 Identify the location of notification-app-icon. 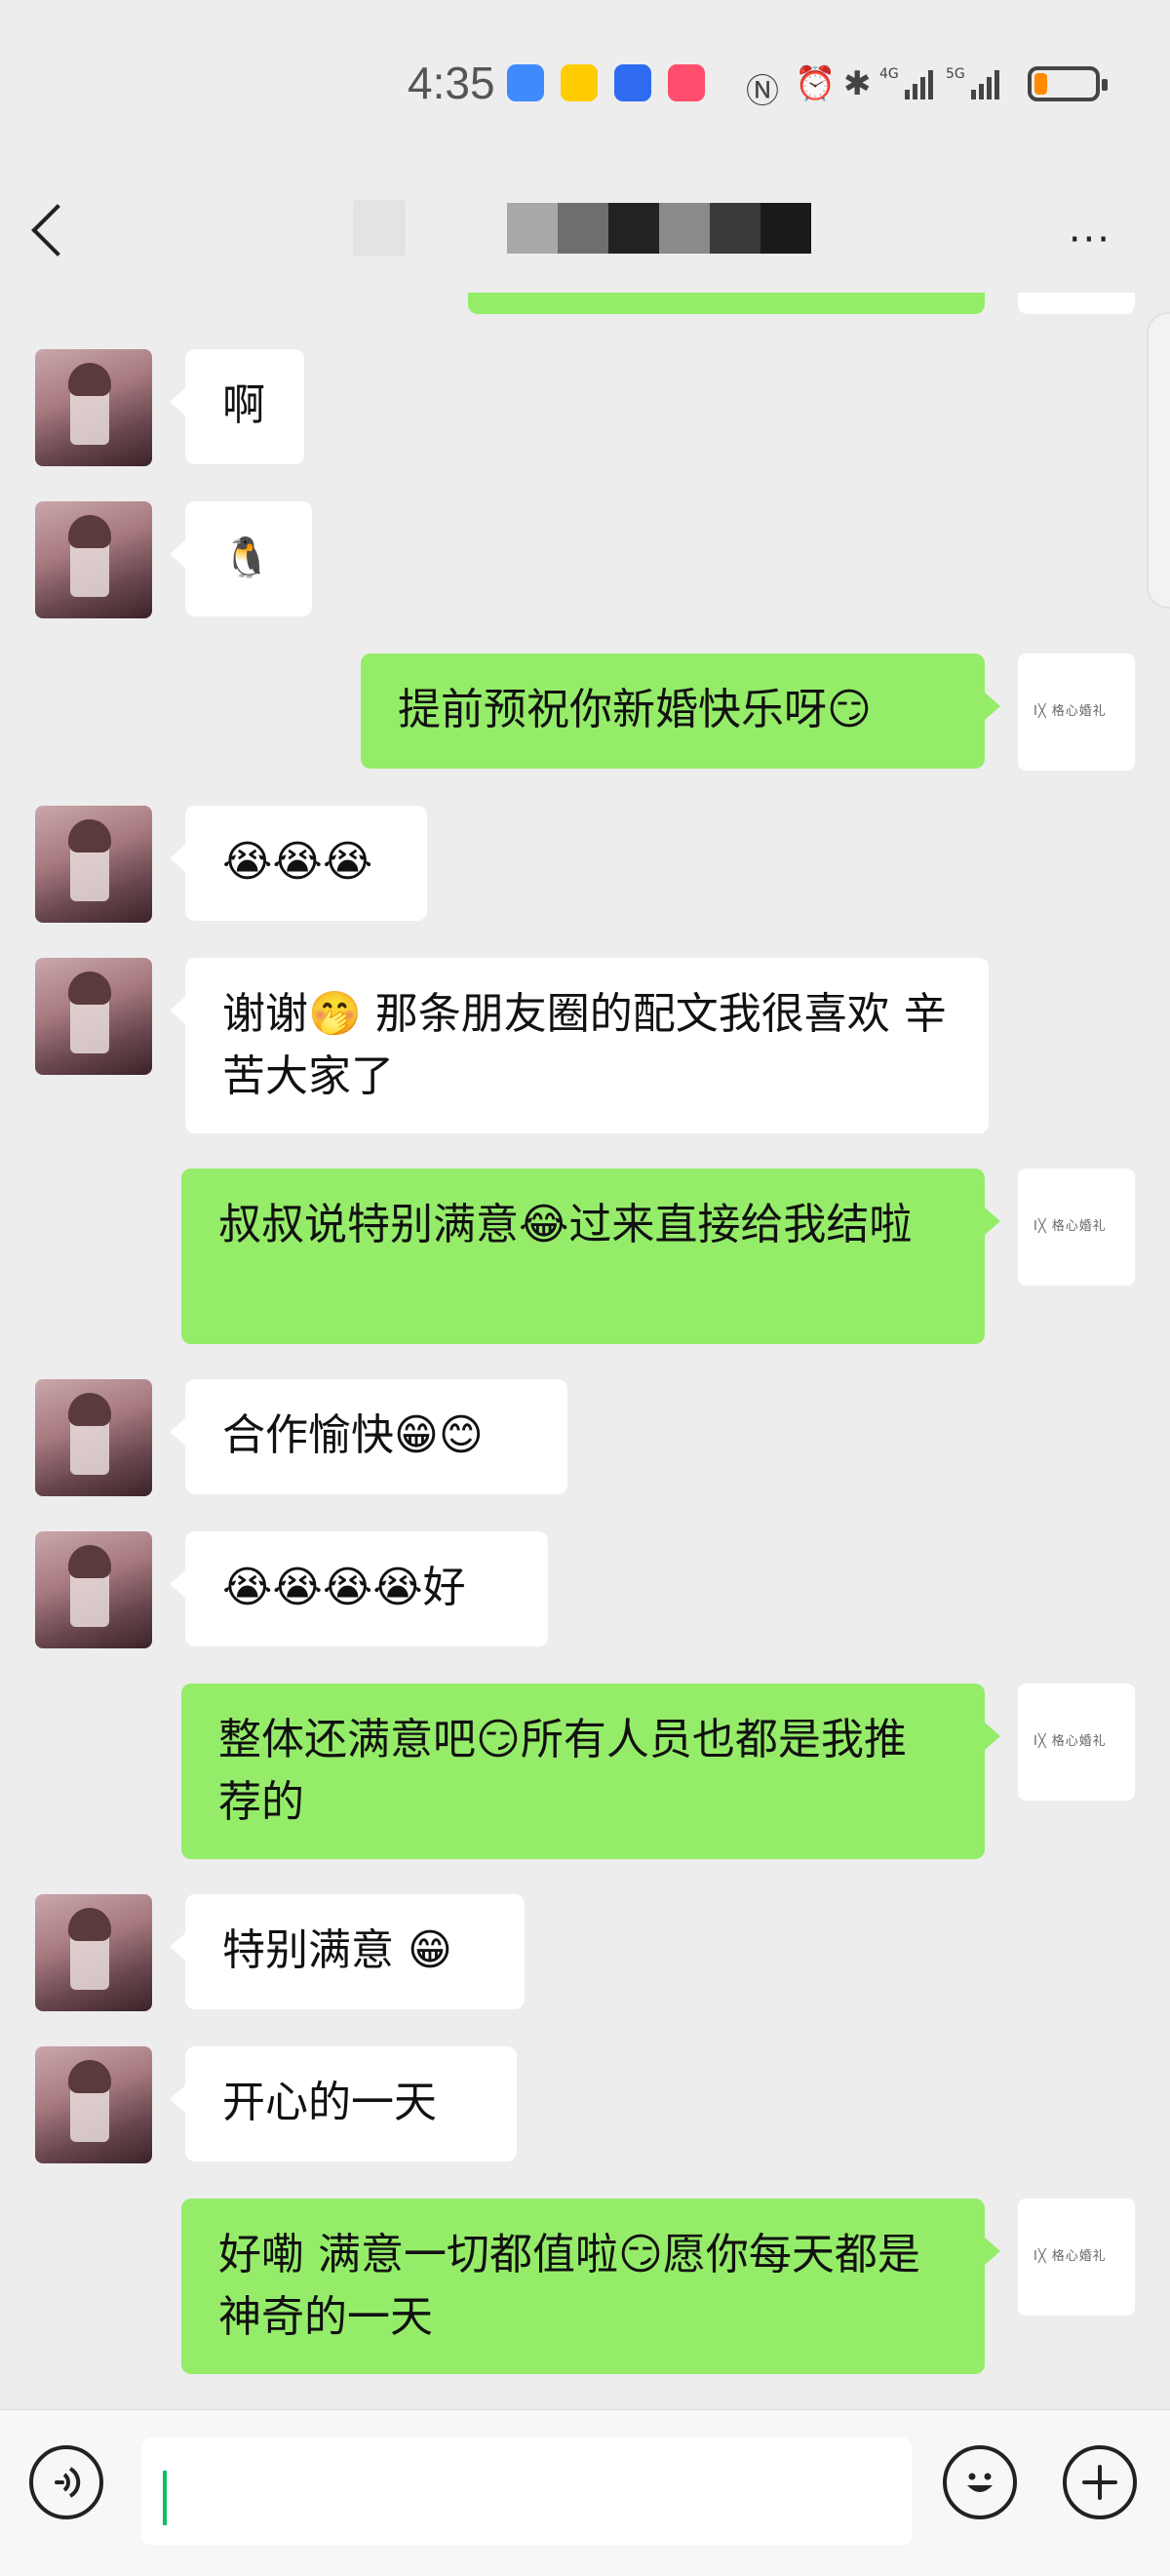
(579, 82).